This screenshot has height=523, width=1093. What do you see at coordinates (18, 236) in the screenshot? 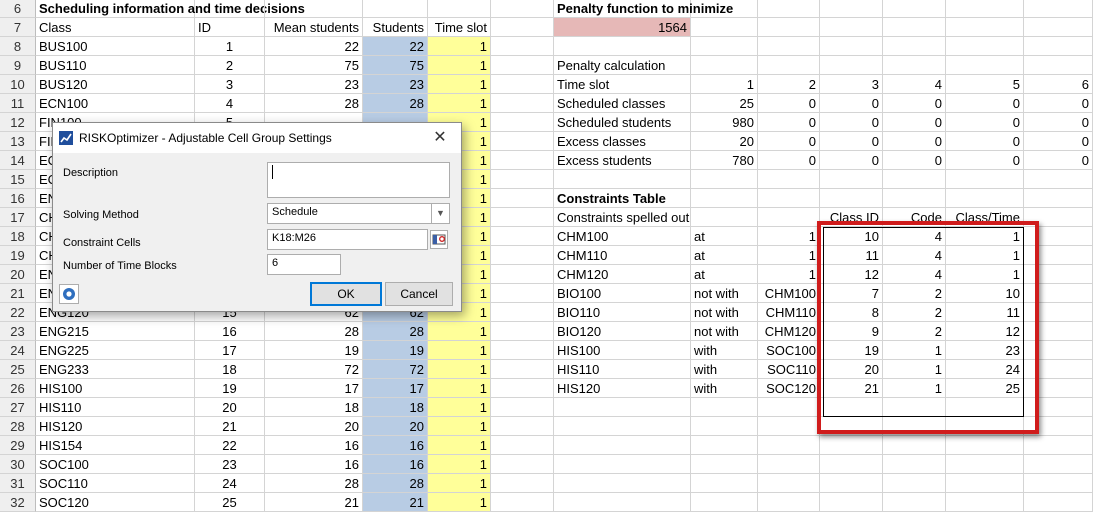
I see `row-header: 18` at bounding box center [18, 236].